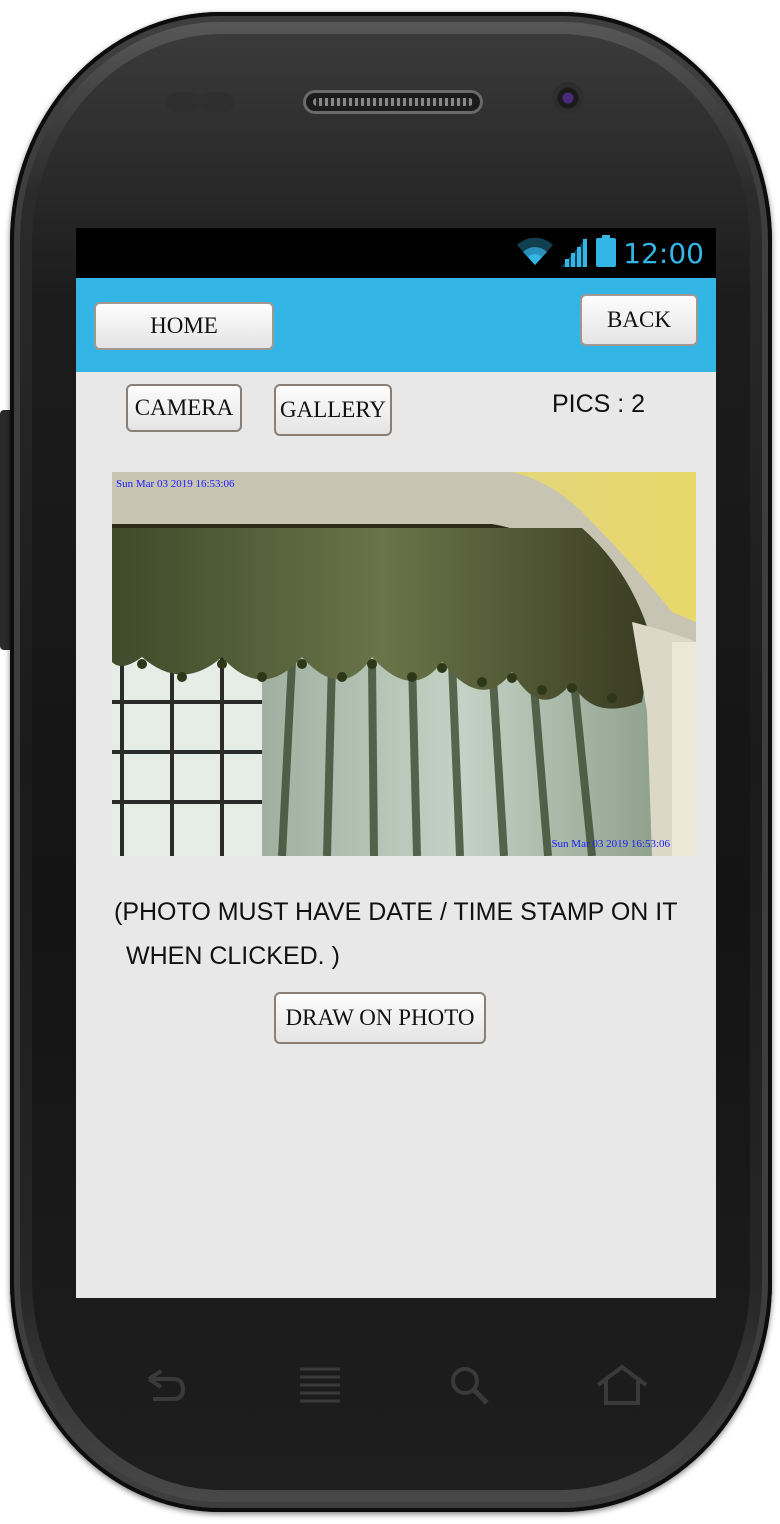  I want to click on hardware-nav-keys, so click(390, 1390).